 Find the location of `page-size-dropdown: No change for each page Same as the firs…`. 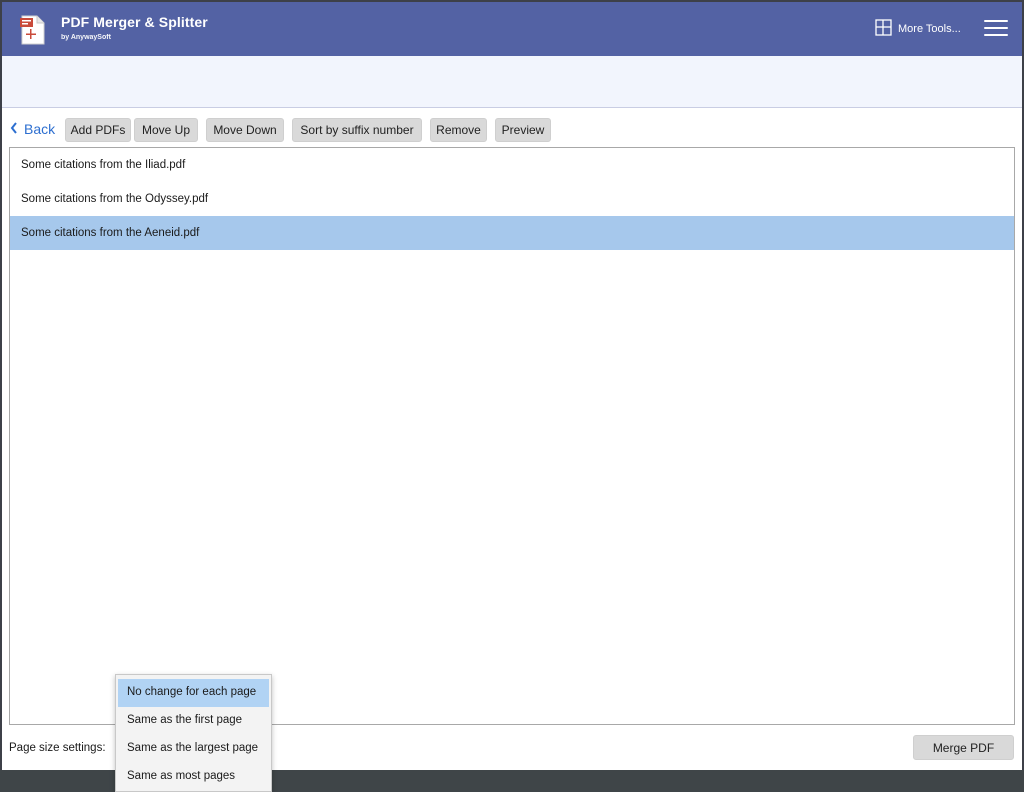

page-size-dropdown: No change for each page Same as the firs… is located at coordinates (193, 733).